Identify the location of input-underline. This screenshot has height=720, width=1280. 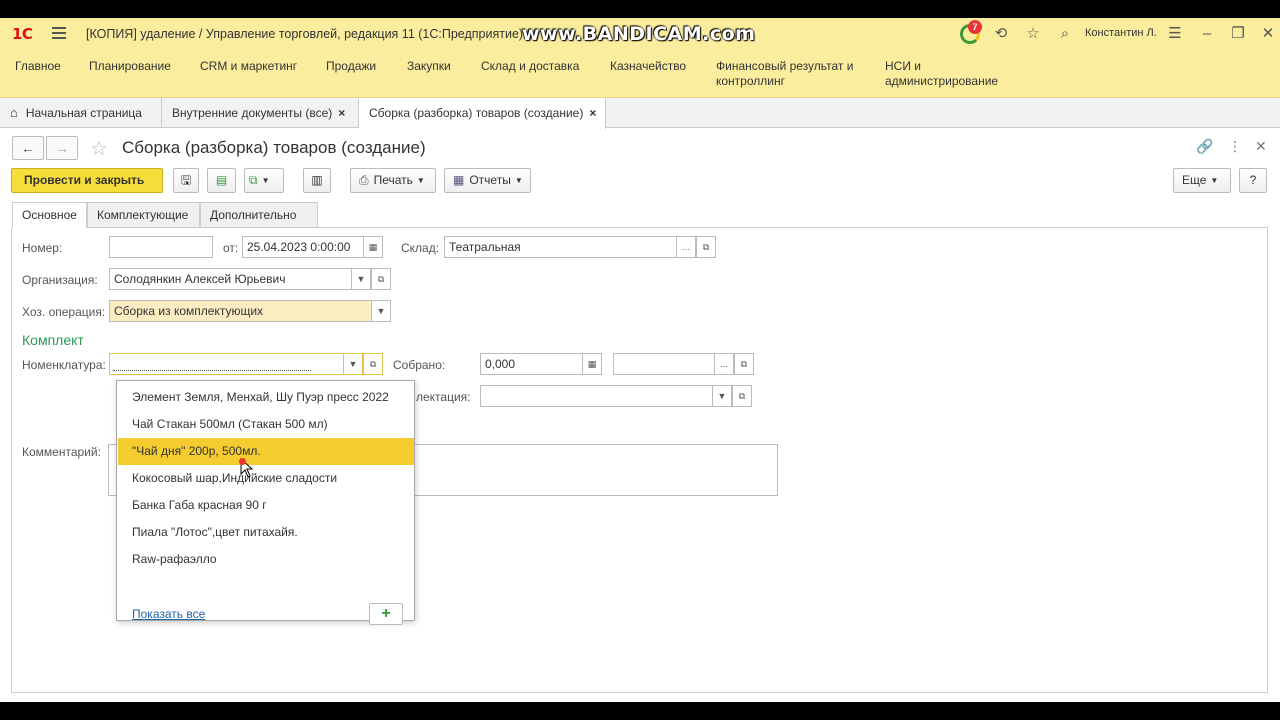
(212, 370).